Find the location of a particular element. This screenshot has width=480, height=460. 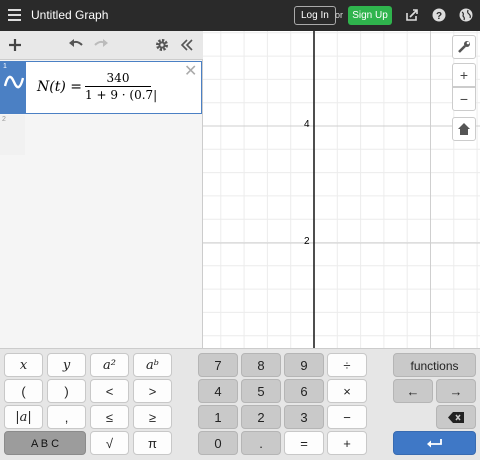

key-3: 3 is located at coordinates (304, 417).